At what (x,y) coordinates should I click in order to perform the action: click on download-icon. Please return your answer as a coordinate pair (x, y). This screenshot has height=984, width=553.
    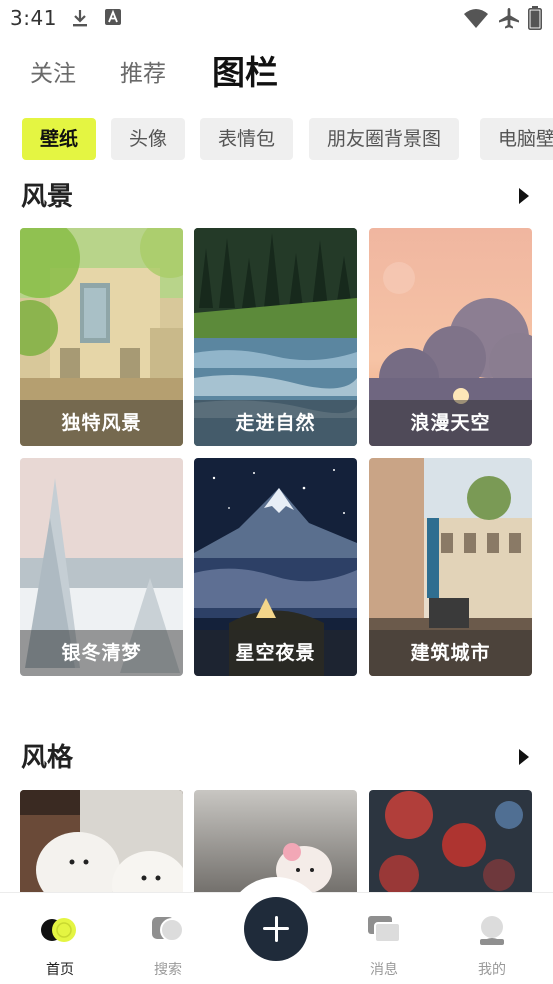
    Looking at the image, I should click on (80, 18).